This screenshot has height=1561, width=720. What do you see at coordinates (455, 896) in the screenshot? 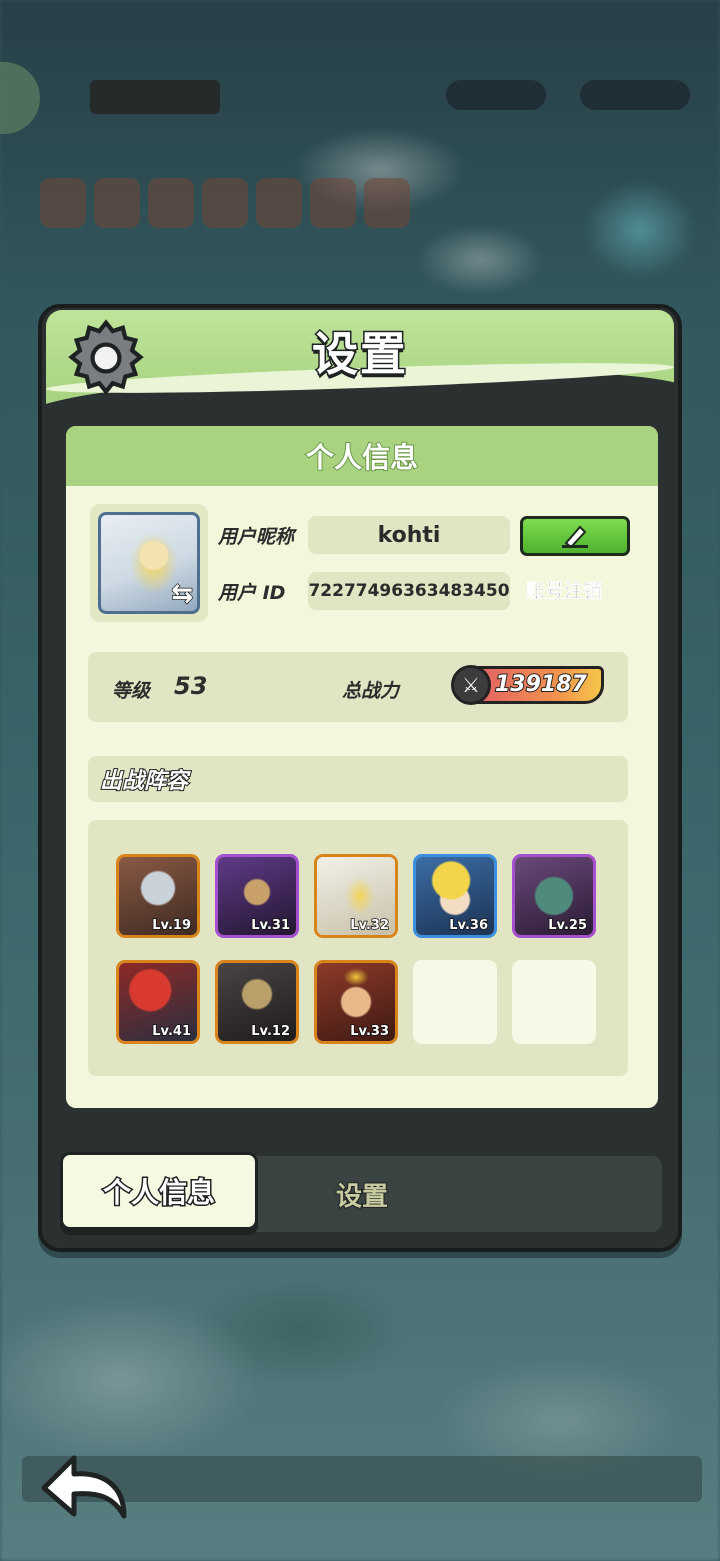
I see `hero-slot-4: Lv.36` at bounding box center [455, 896].